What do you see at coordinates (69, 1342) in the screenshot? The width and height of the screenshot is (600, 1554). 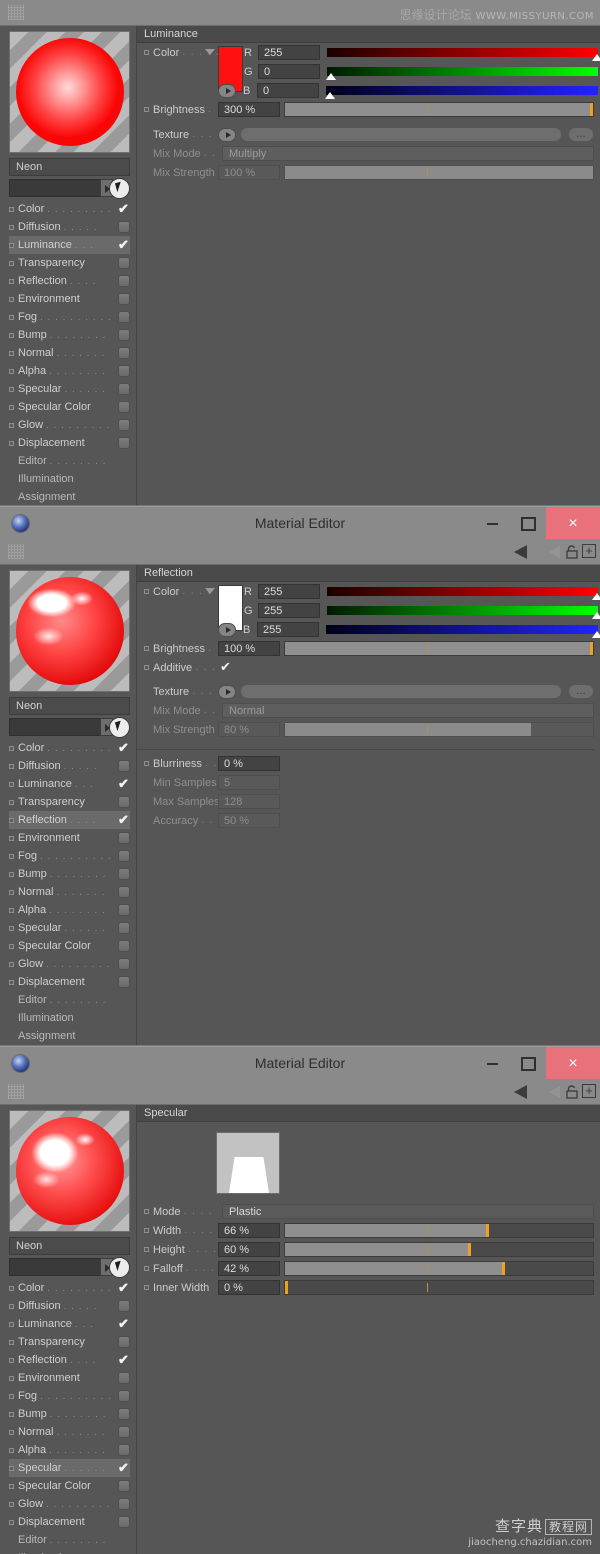 I see `channel-item-transparency: Transparency` at bounding box center [69, 1342].